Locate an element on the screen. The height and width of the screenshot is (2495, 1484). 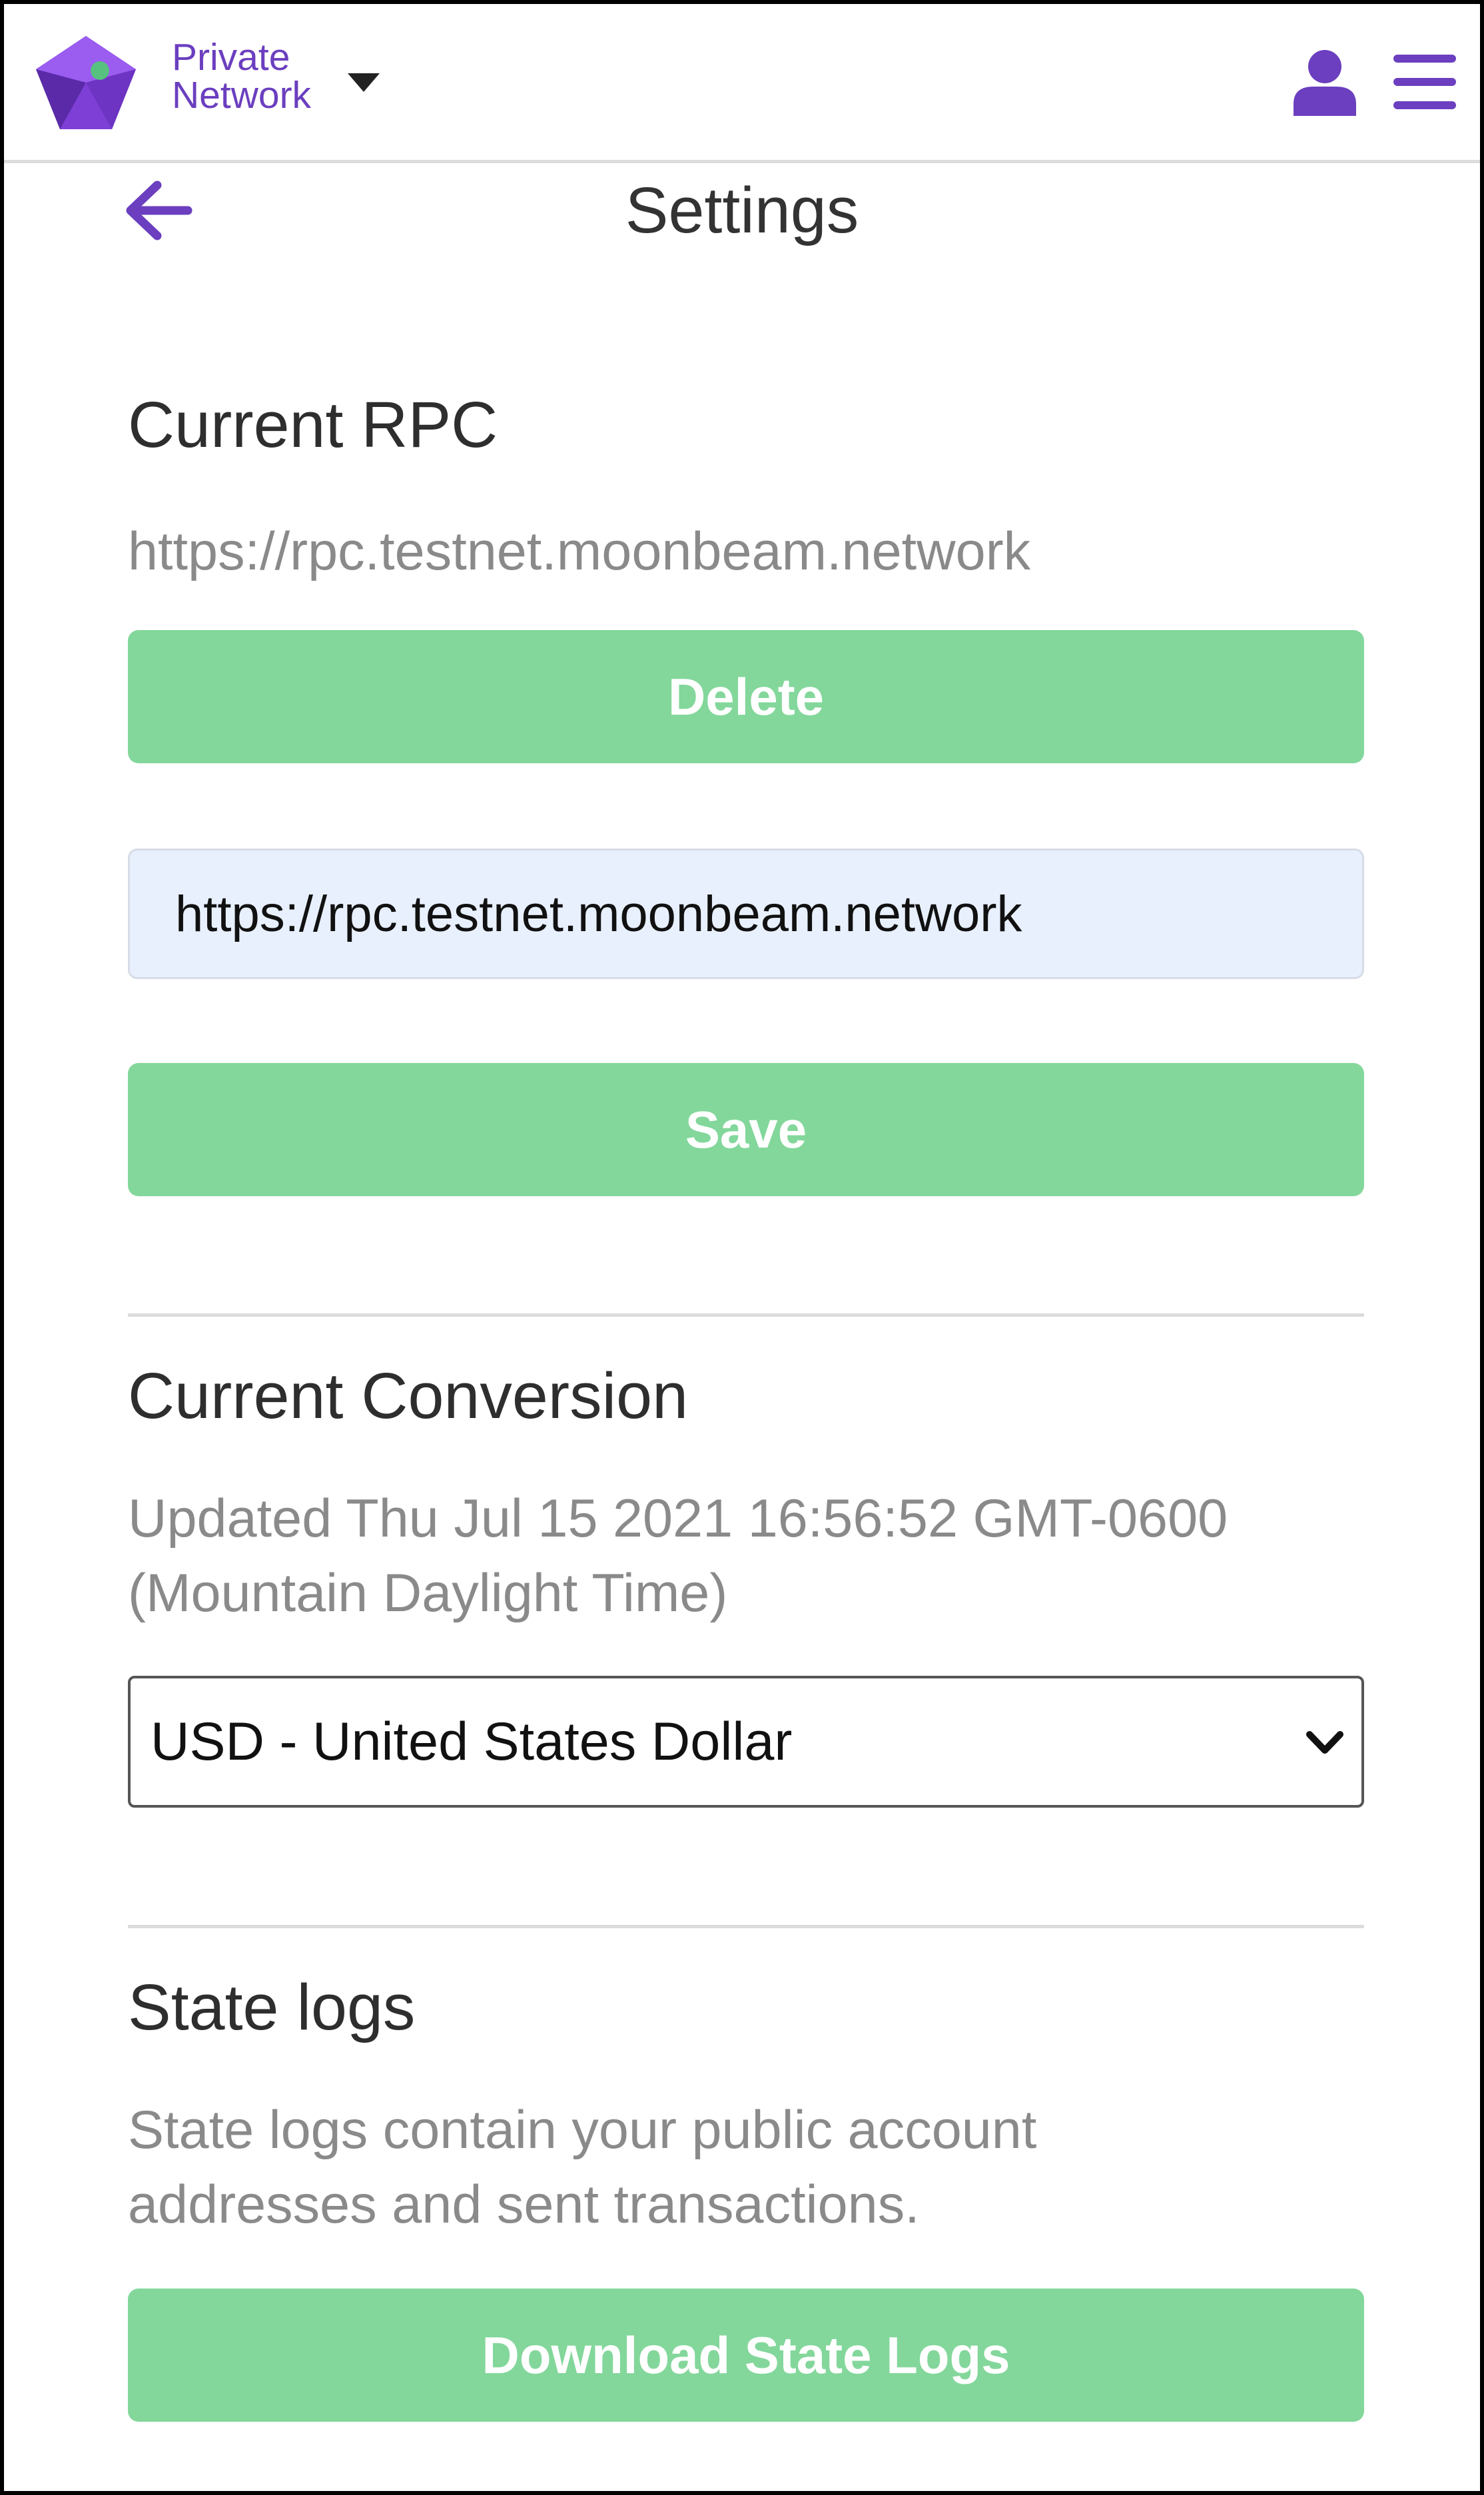
currency-select-value: USD - United States Dollar is located at coordinates (472, 1742).